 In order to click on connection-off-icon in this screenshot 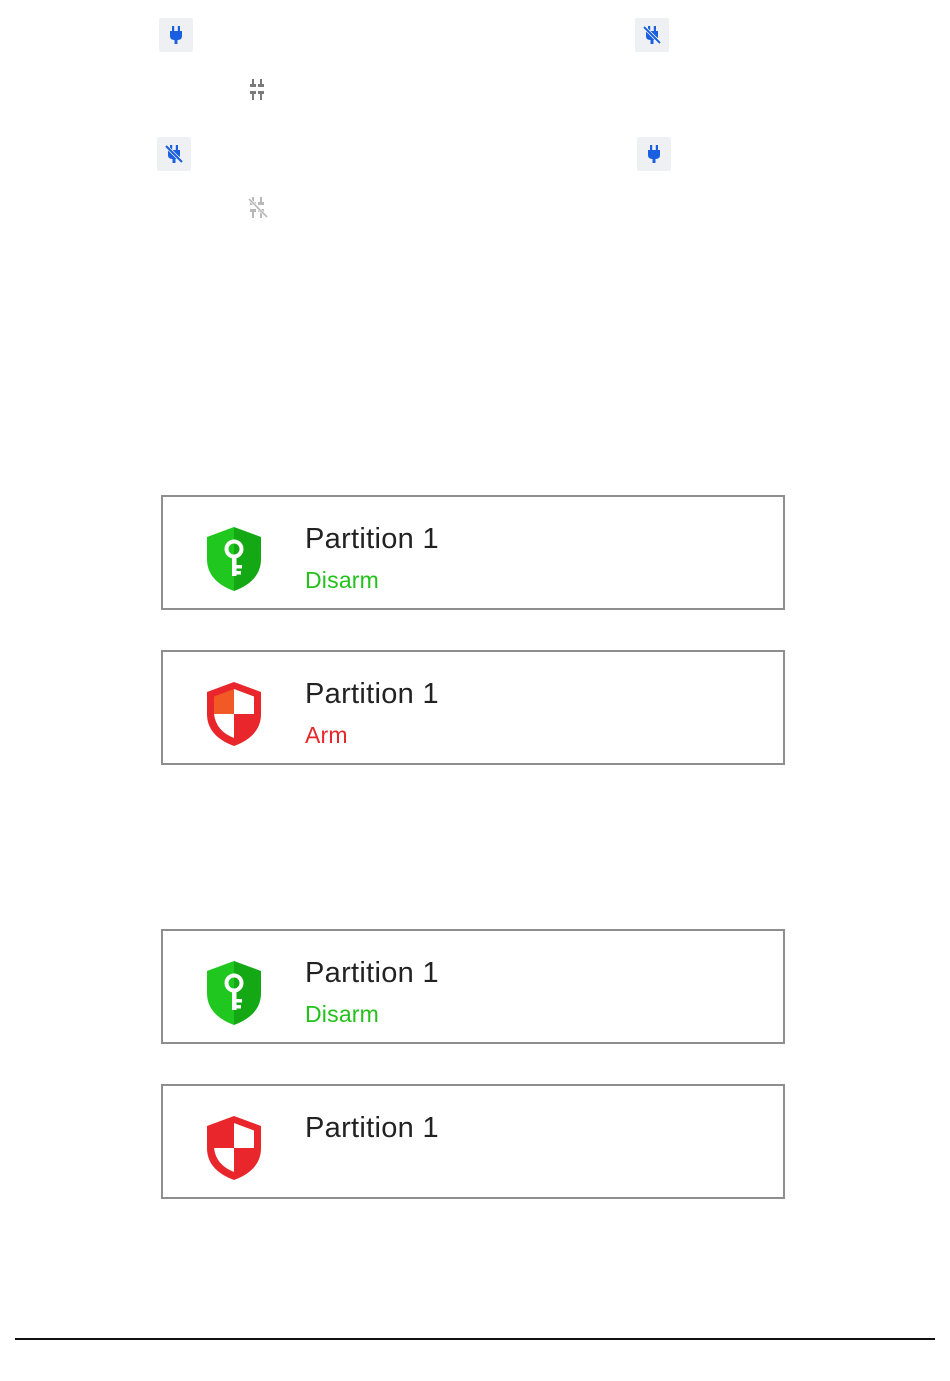, I will do `click(258, 208)`.